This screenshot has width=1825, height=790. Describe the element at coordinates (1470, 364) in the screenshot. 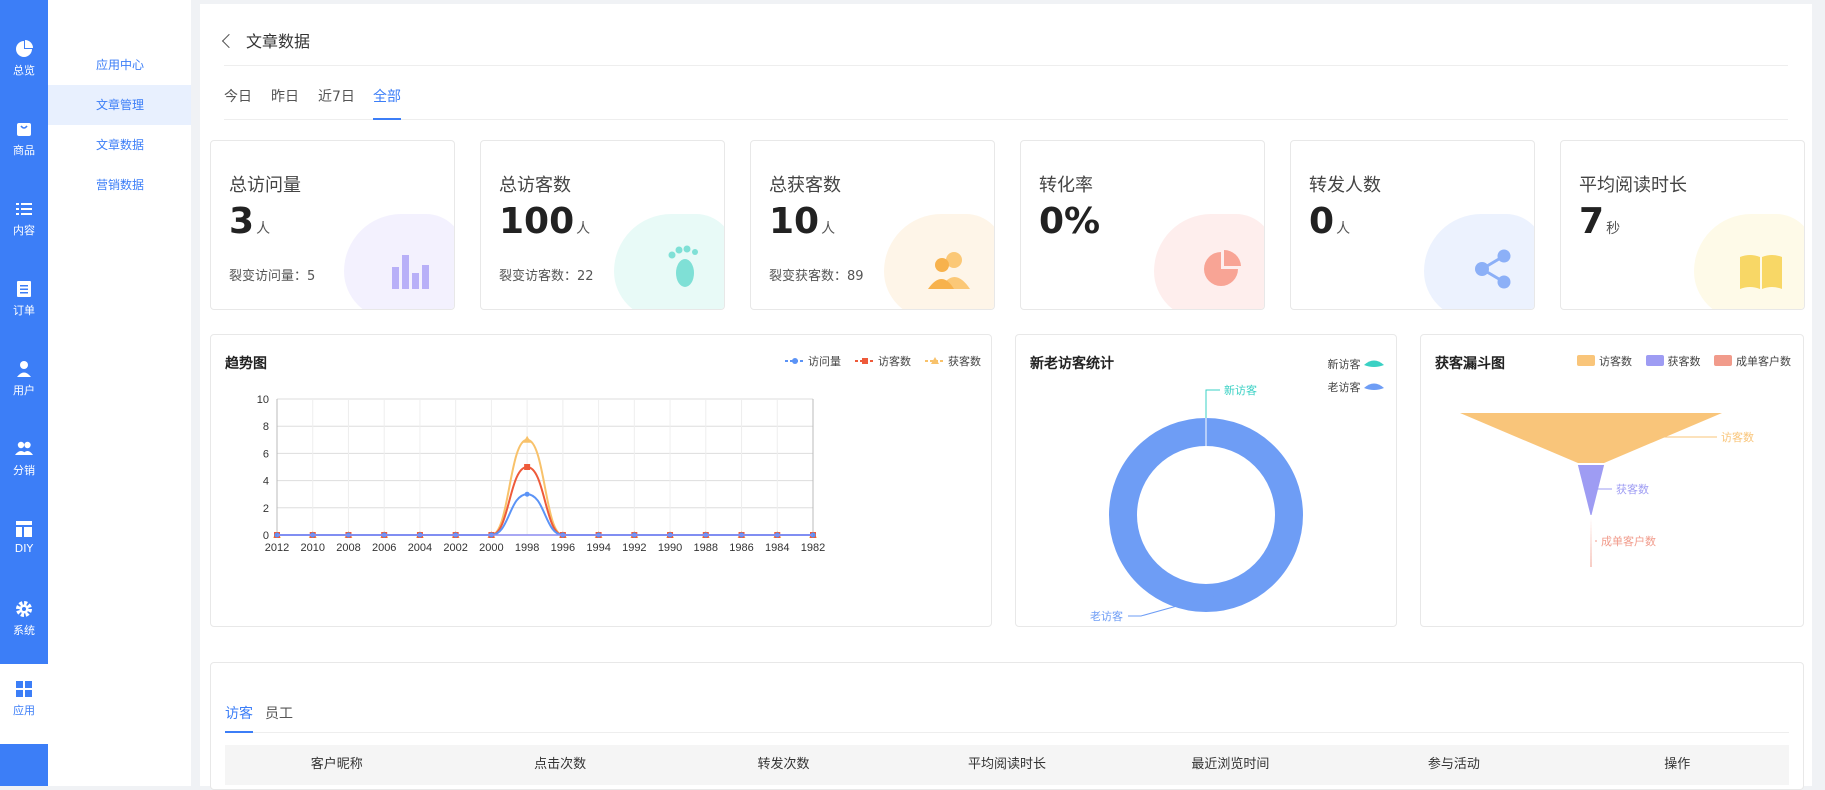

I see `funnel-chart-title: 获客漏斗图` at that location.